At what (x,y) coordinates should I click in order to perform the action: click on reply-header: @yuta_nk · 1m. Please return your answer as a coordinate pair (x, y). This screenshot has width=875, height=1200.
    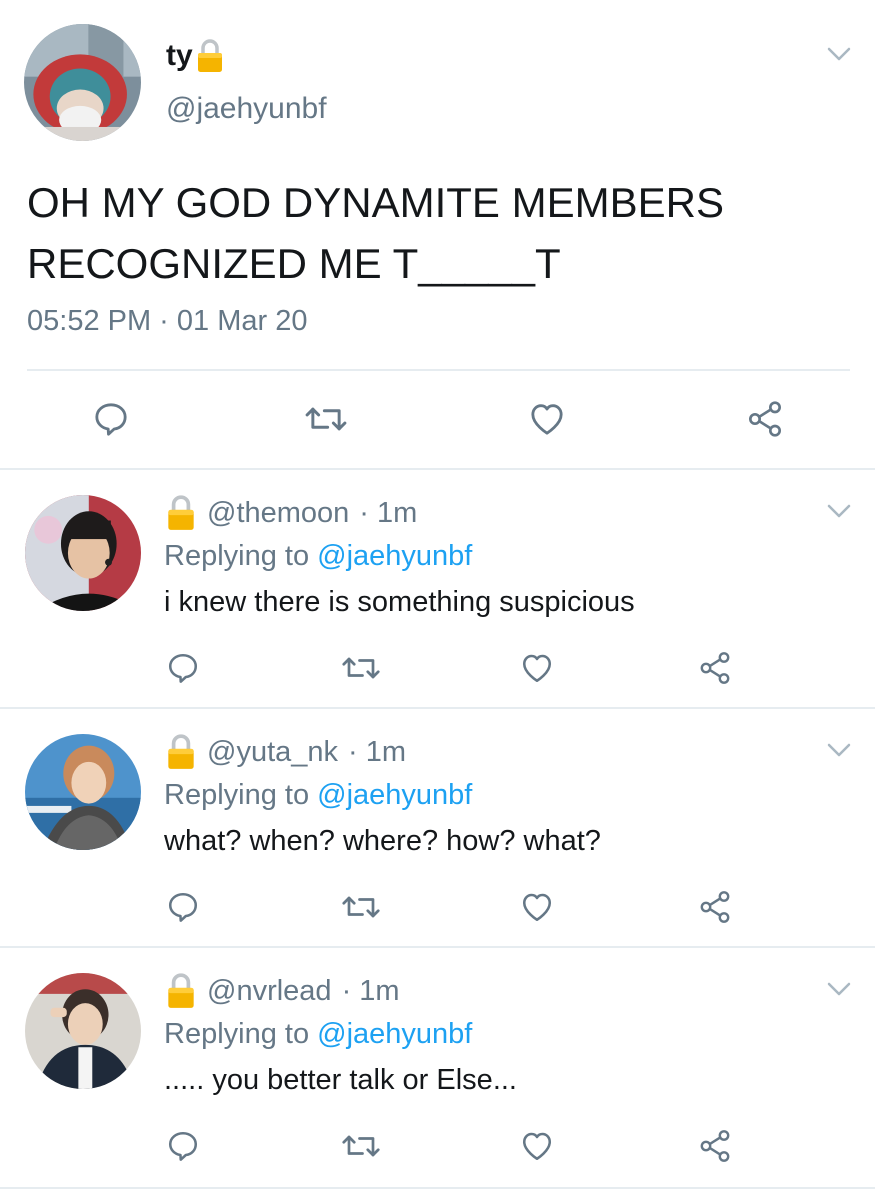
    Looking at the image, I should click on (285, 752).